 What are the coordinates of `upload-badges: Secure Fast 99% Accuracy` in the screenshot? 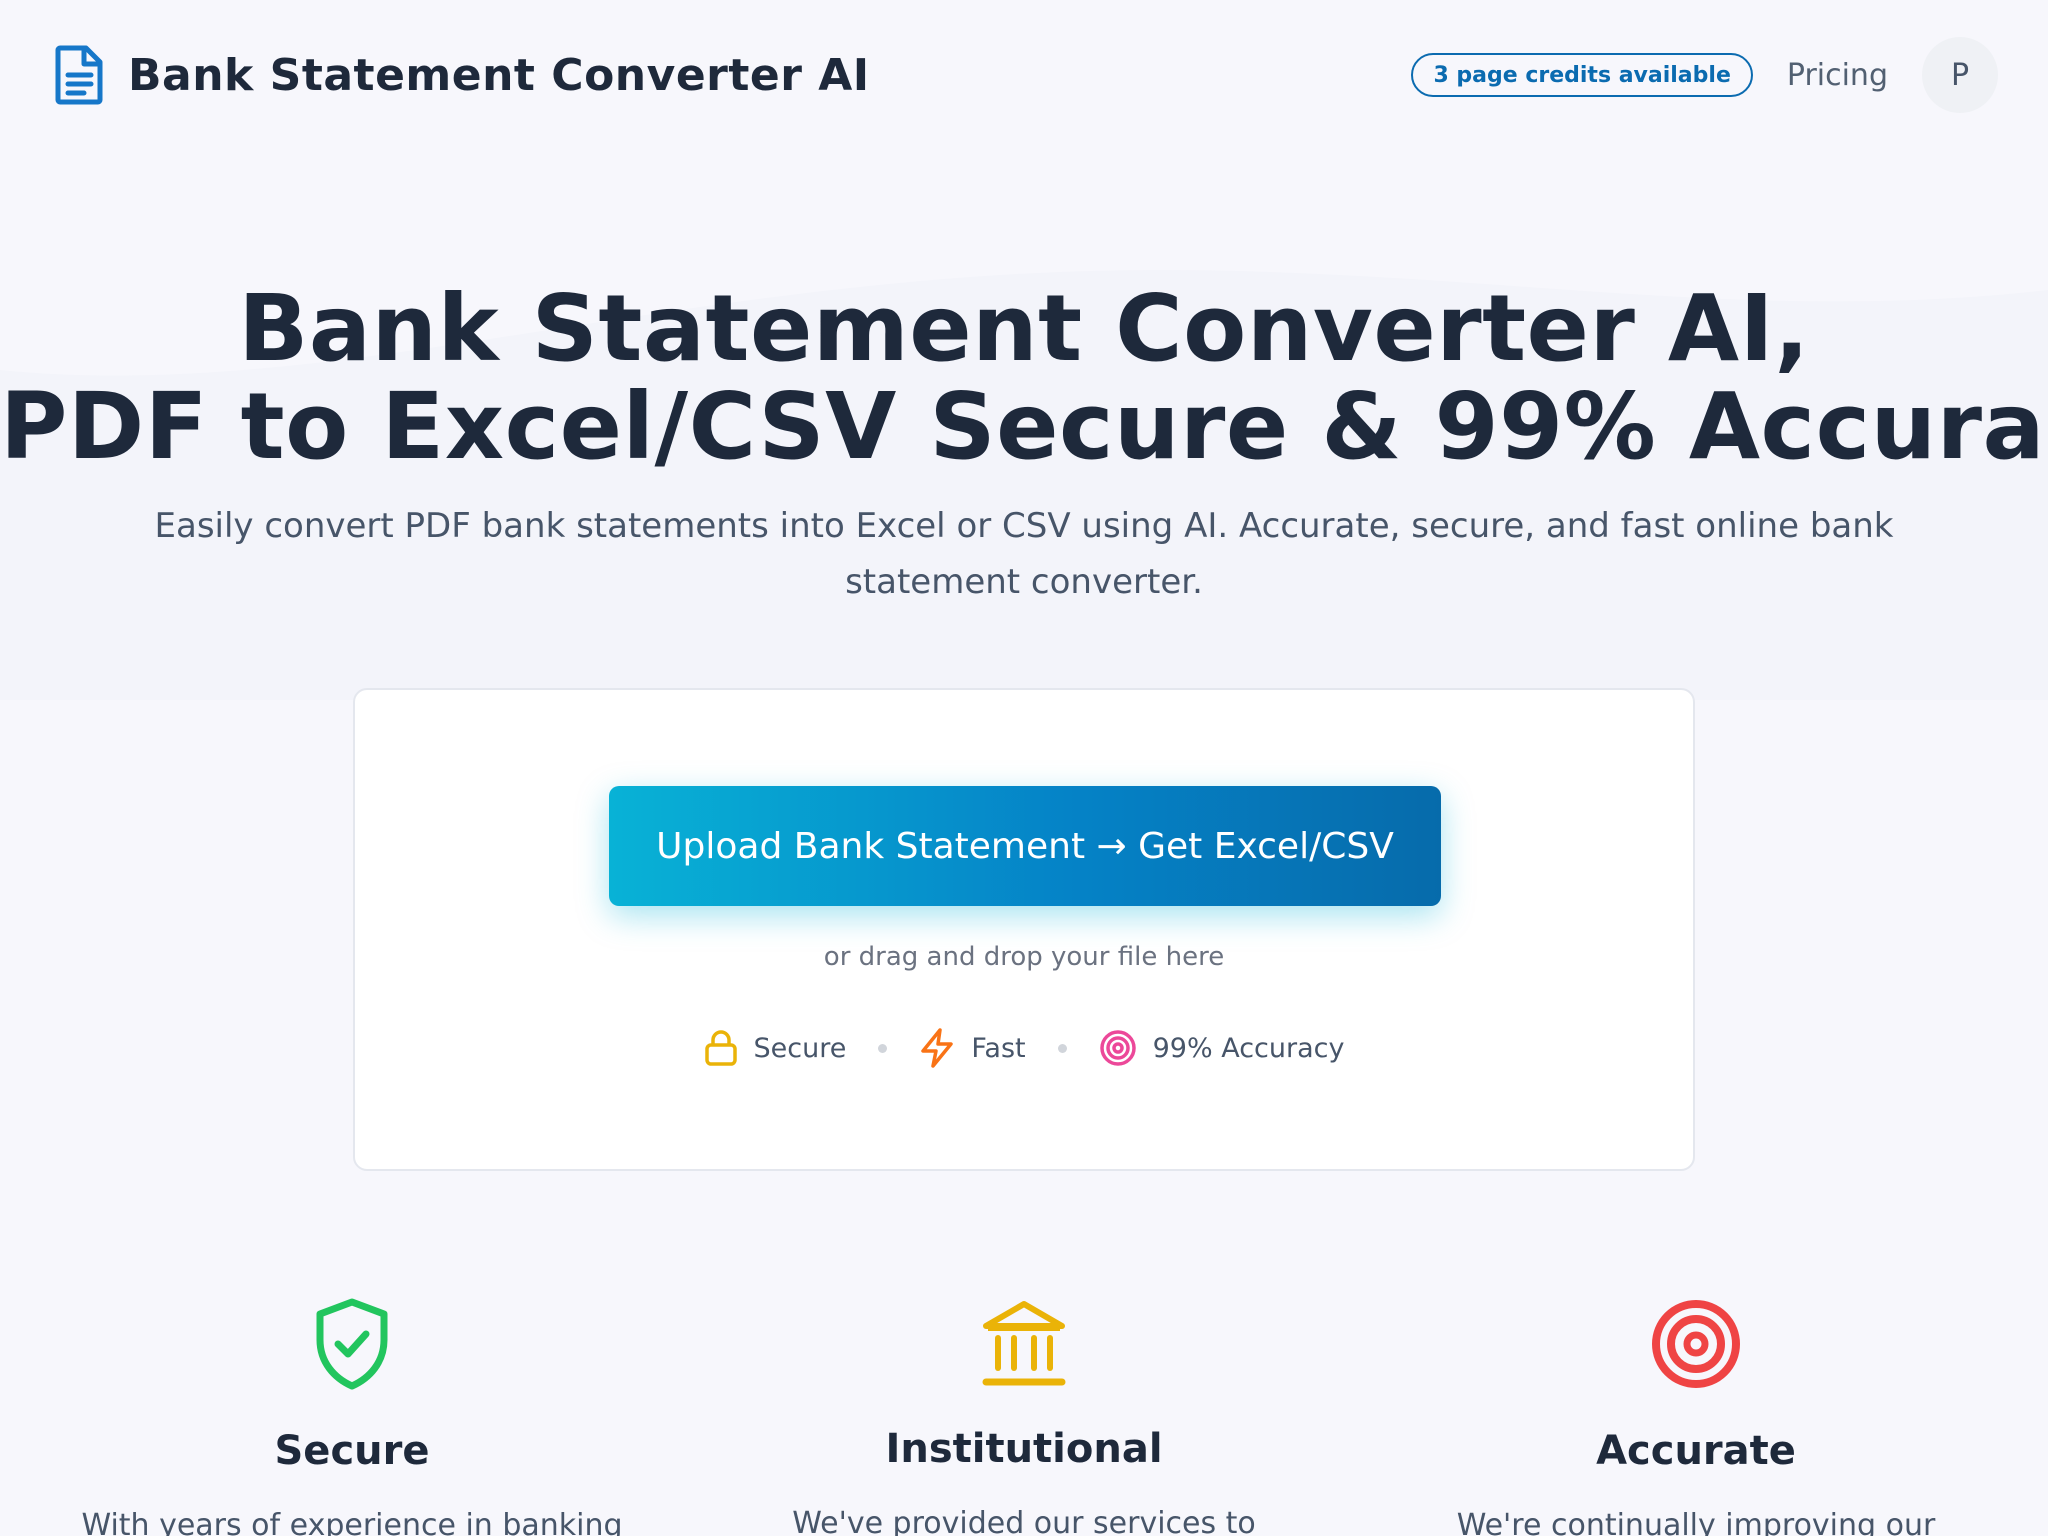 It's located at (1024, 1048).